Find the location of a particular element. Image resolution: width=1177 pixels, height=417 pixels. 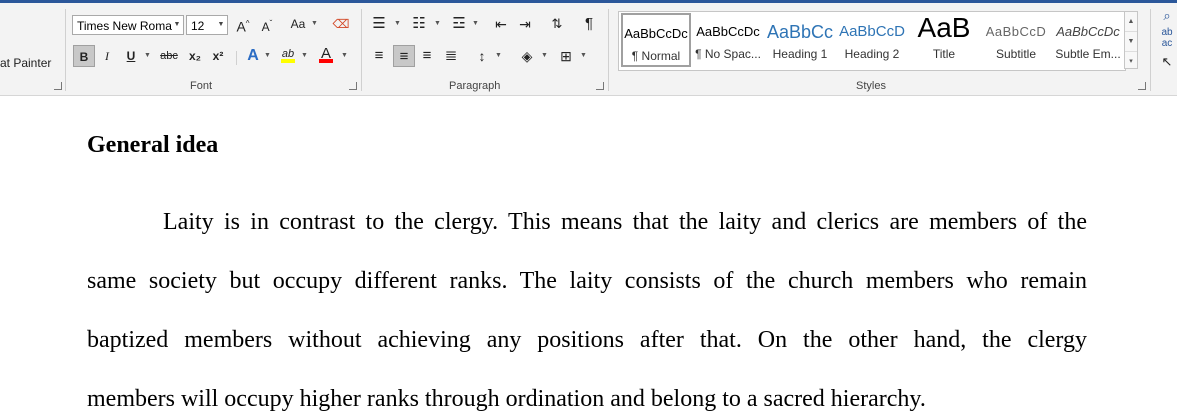

font-color-swatch is located at coordinates (326, 61).